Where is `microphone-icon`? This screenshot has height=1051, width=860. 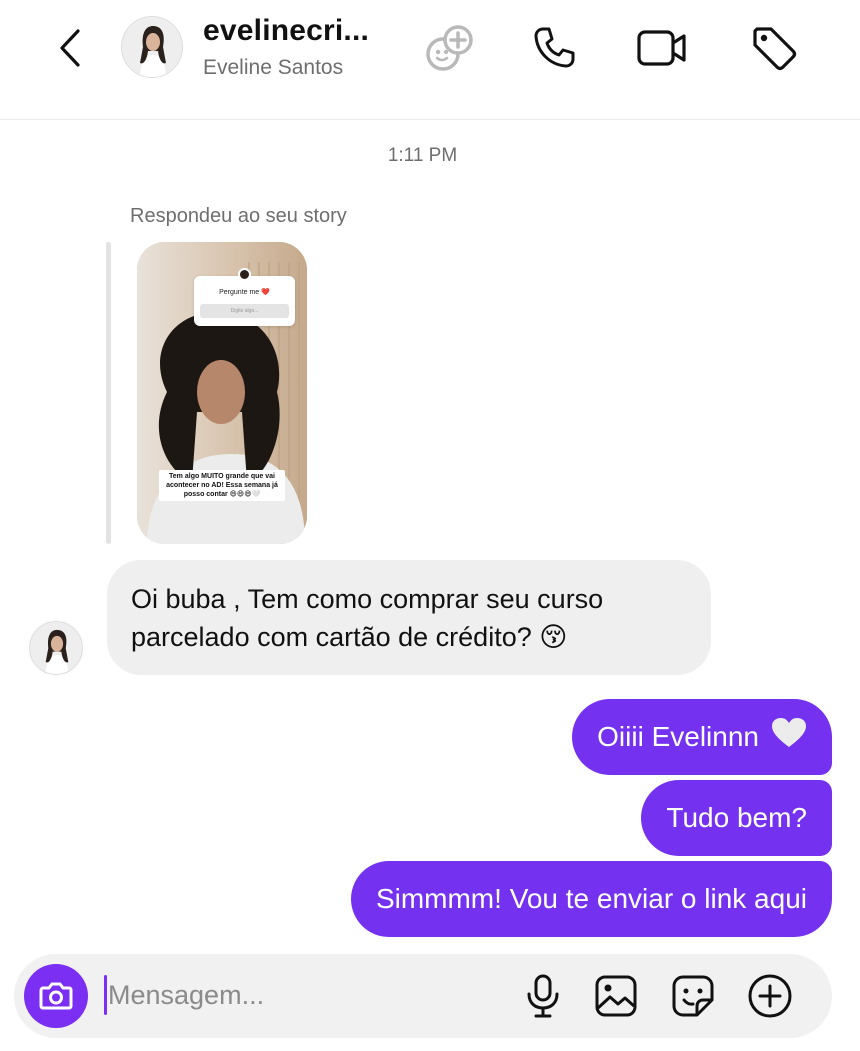
microphone-icon is located at coordinates (543, 996).